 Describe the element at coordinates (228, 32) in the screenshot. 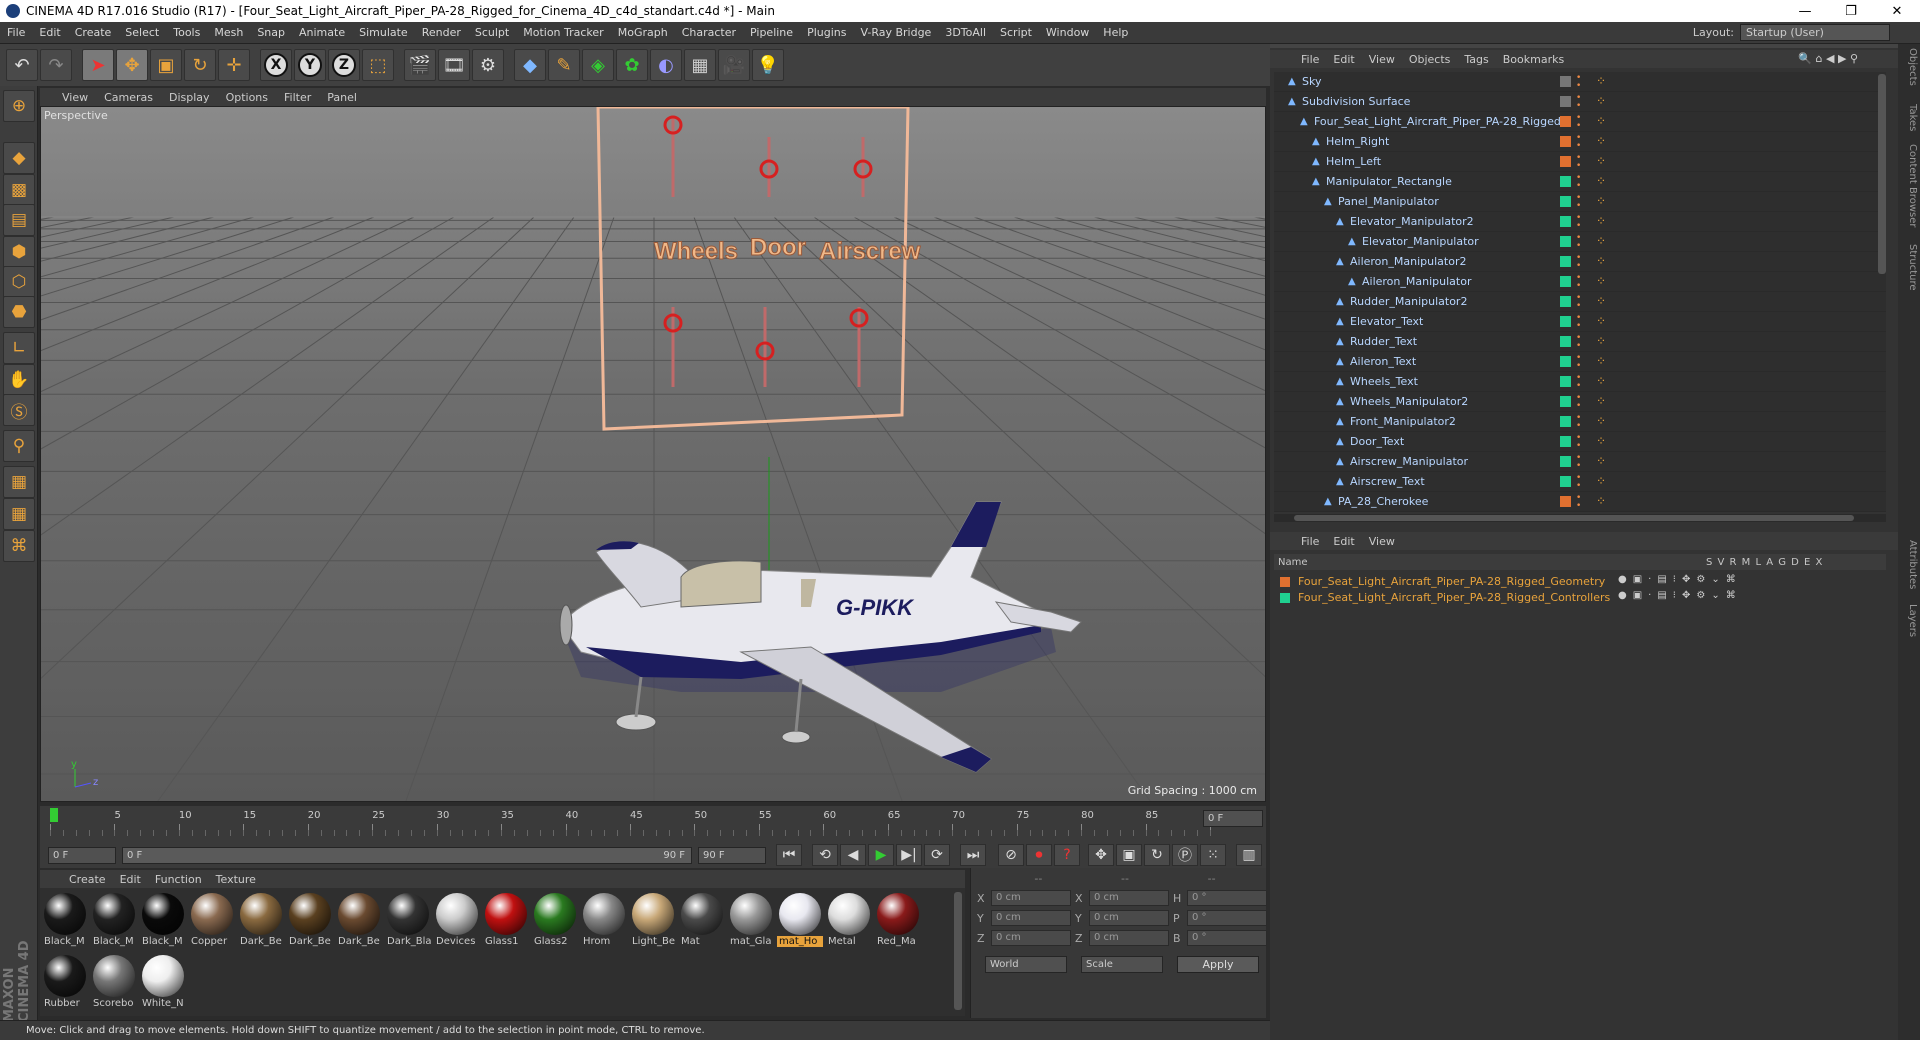

I see `menu-mesh: Mesh` at that location.